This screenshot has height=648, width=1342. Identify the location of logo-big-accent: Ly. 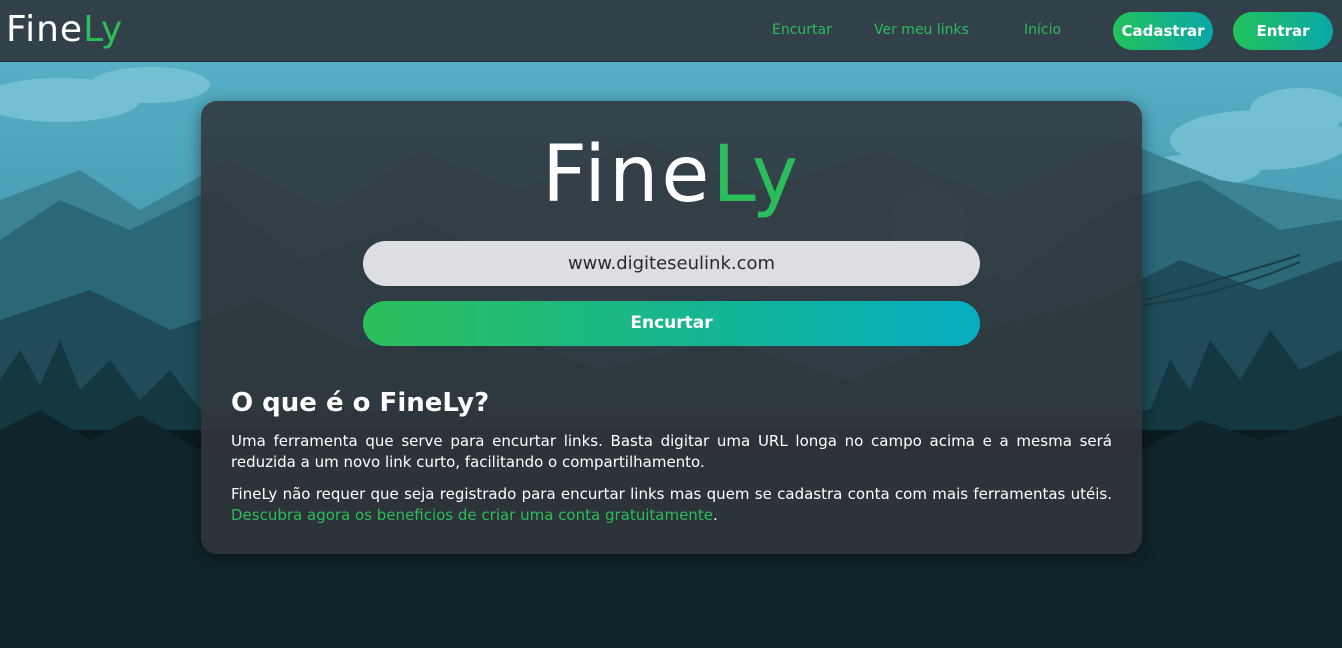
(756, 175).